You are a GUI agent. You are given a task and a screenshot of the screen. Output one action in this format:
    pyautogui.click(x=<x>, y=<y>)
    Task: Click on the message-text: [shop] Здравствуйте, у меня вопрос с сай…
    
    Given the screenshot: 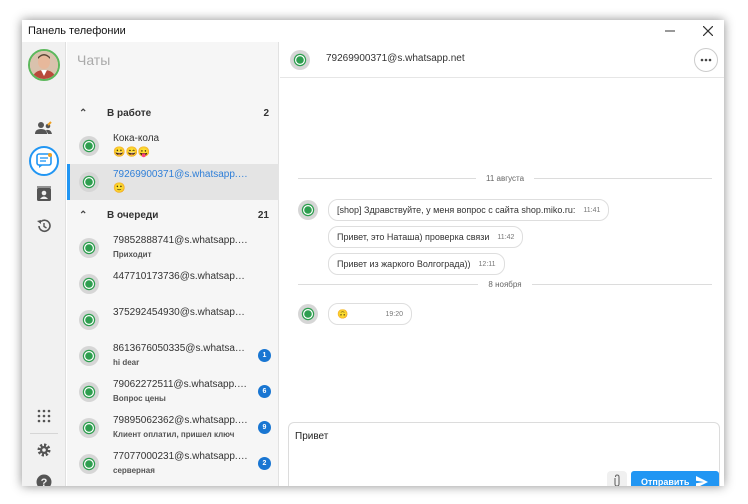 What is the action you would take?
    pyautogui.click(x=456, y=210)
    